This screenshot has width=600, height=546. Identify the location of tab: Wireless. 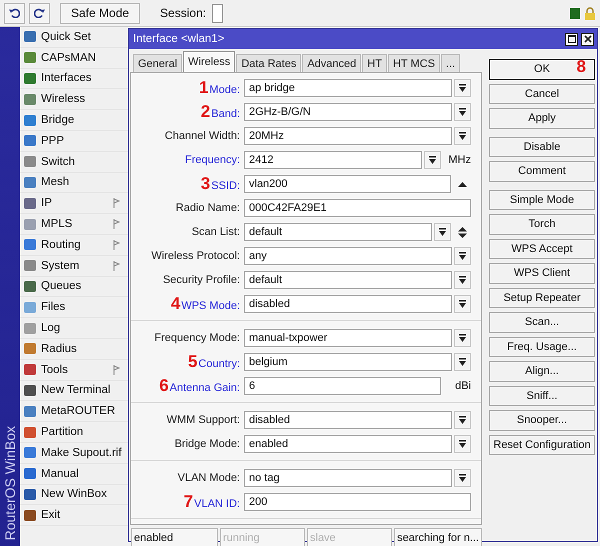
(209, 61).